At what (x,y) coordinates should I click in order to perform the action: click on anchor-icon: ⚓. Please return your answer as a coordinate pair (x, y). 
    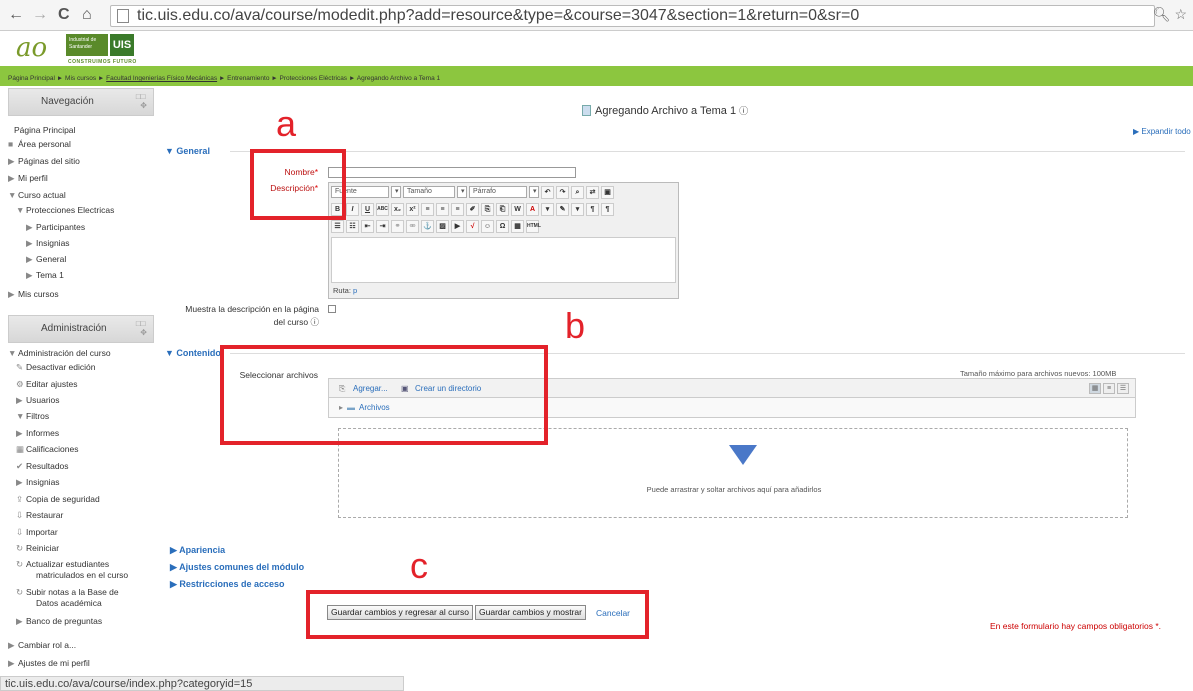
    Looking at the image, I should click on (427, 226).